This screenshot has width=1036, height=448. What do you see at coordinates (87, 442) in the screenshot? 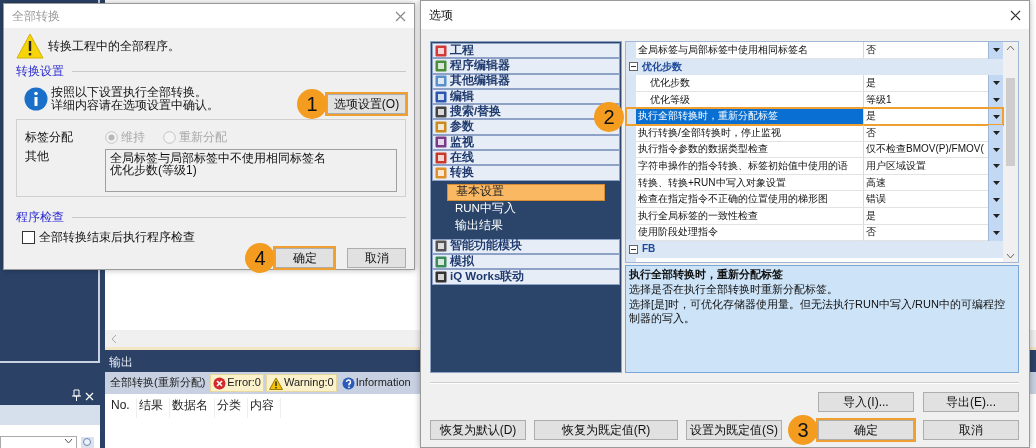
I see `search-icon` at bounding box center [87, 442].